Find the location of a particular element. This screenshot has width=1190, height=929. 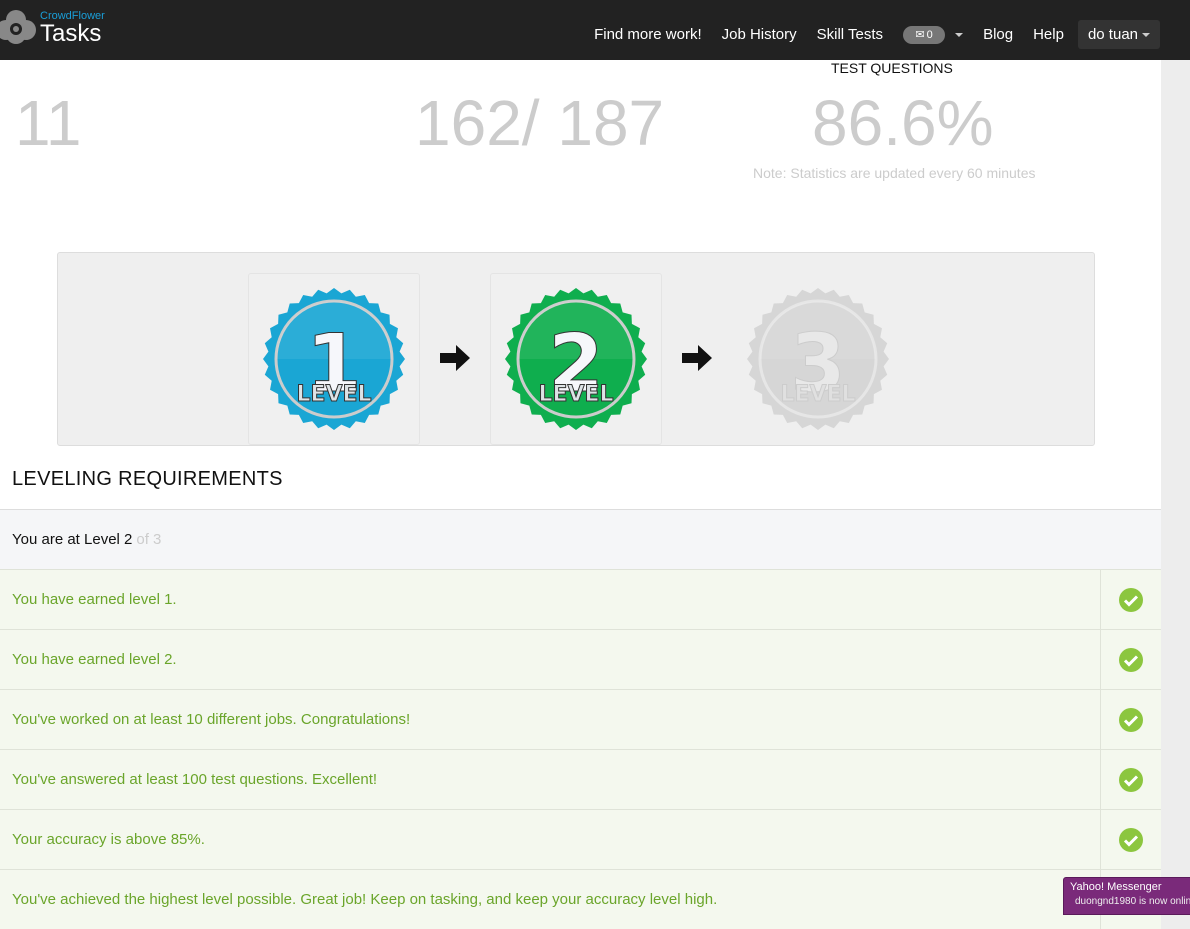

nav-skill-tests: Skill Tests is located at coordinates (850, 34).